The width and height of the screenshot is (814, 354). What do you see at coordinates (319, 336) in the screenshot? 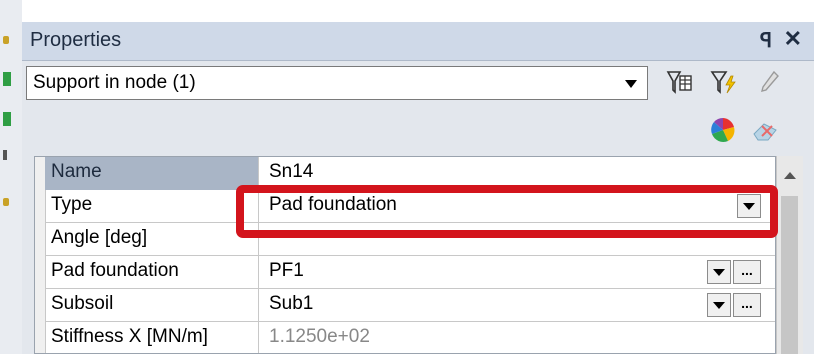
I see `stiffness-x-value: 1.1250e+02` at bounding box center [319, 336].